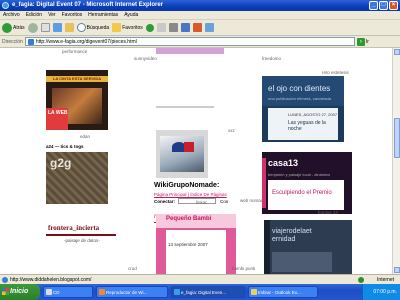 The image size is (400, 300). I want to click on thumb-bambi: Pequeño Bambi 13 septiembre 2007, so click(196, 244).